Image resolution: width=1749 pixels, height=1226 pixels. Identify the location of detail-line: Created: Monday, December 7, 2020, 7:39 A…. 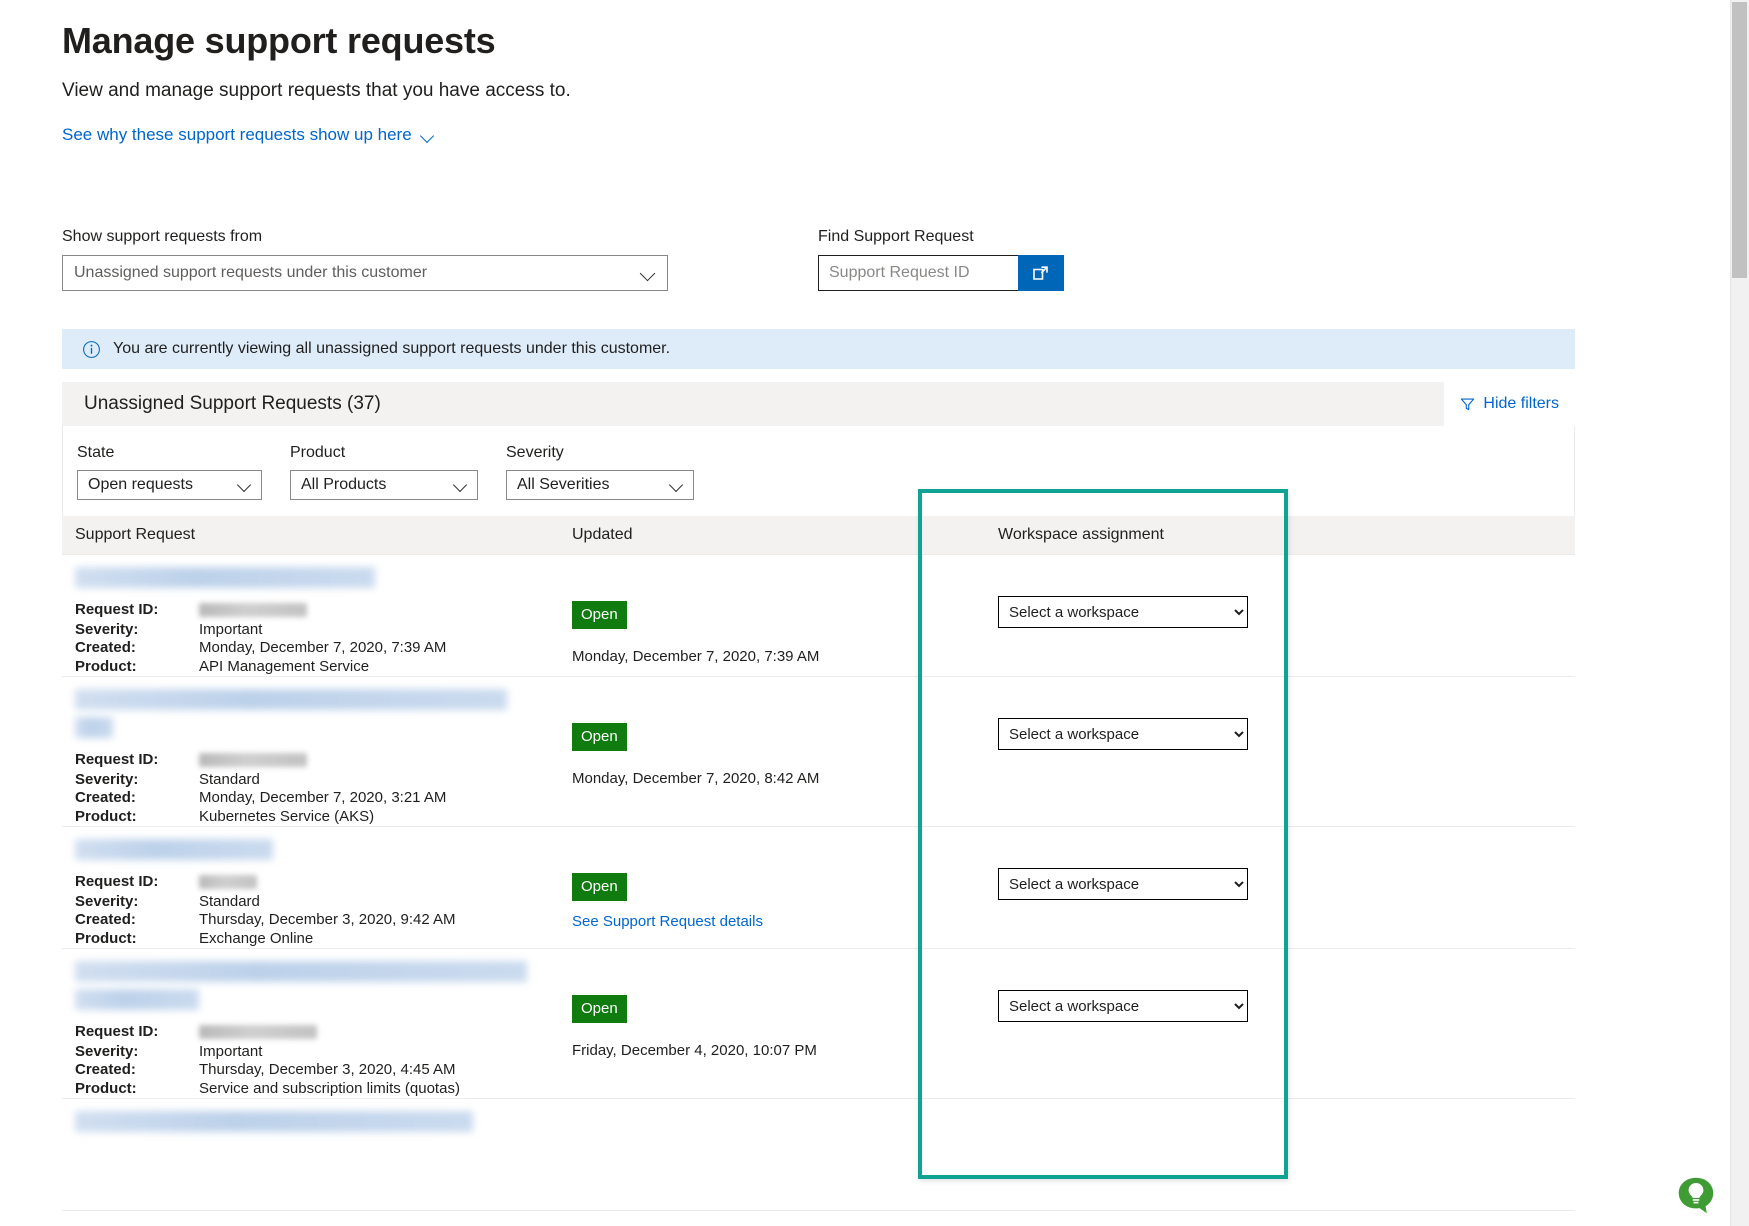
(323, 648).